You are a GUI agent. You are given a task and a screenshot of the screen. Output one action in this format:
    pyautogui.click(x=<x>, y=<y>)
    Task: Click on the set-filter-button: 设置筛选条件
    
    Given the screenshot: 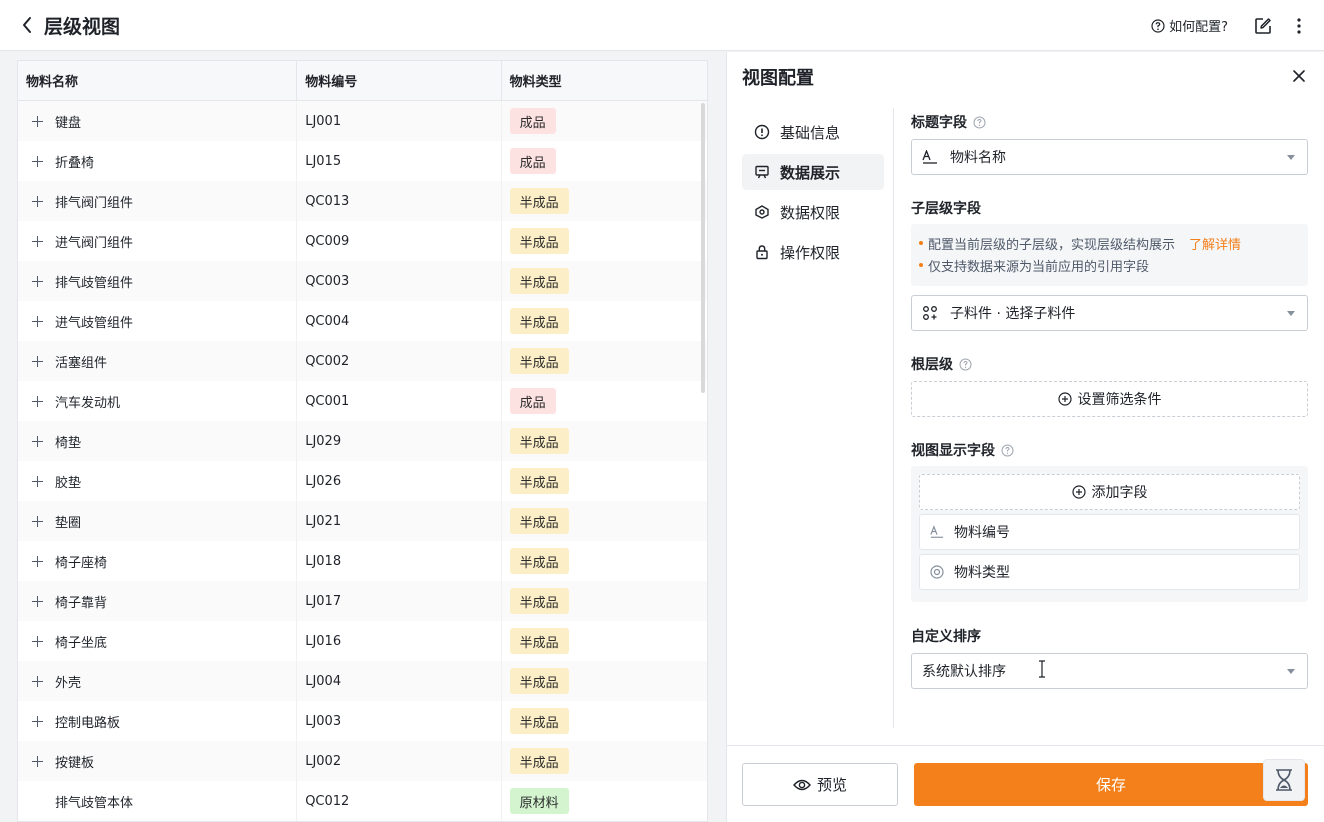 What is the action you would take?
    pyautogui.click(x=1109, y=399)
    